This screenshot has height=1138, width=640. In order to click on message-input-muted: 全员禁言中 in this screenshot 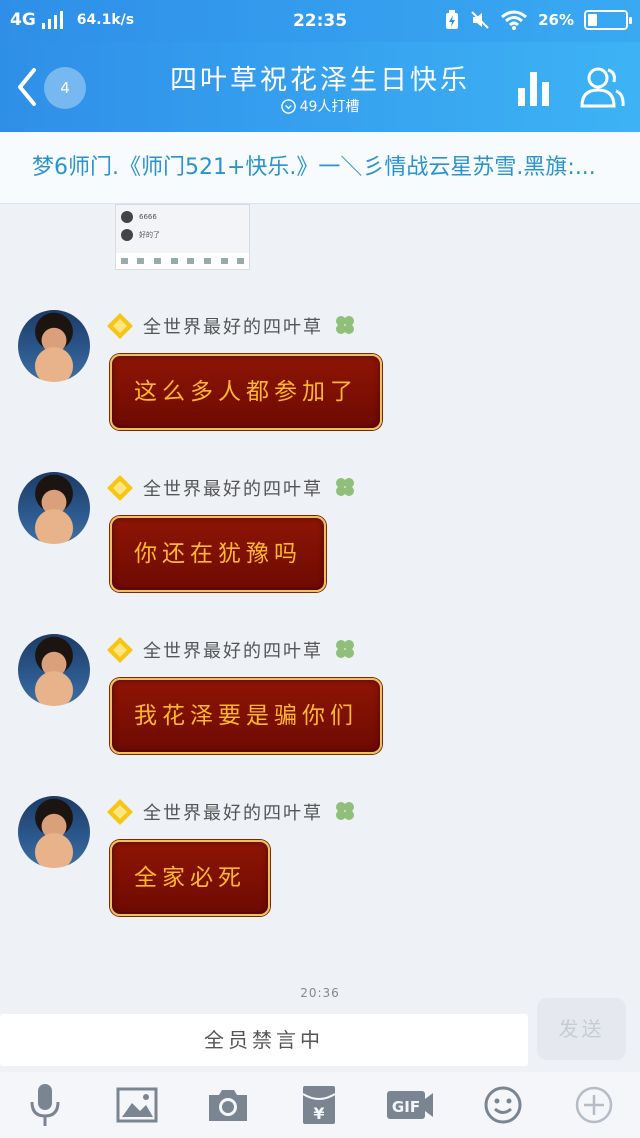, I will do `click(264, 1040)`.